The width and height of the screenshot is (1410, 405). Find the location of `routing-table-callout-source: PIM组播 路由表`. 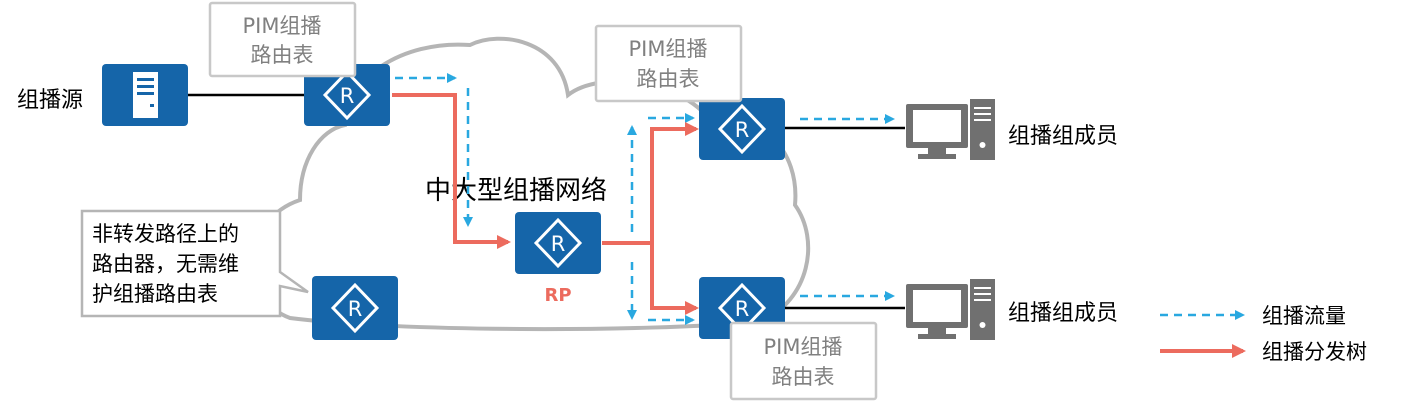

routing-table-callout-source: PIM组播 路由表 is located at coordinates (282, 39).